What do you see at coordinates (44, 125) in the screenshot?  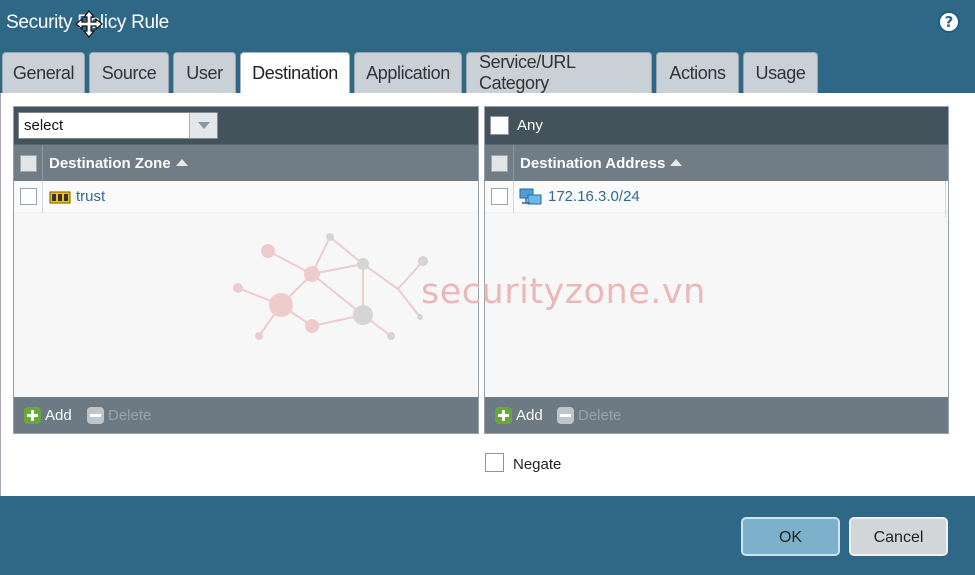 I see `zone-select-value: select` at bounding box center [44, 125].